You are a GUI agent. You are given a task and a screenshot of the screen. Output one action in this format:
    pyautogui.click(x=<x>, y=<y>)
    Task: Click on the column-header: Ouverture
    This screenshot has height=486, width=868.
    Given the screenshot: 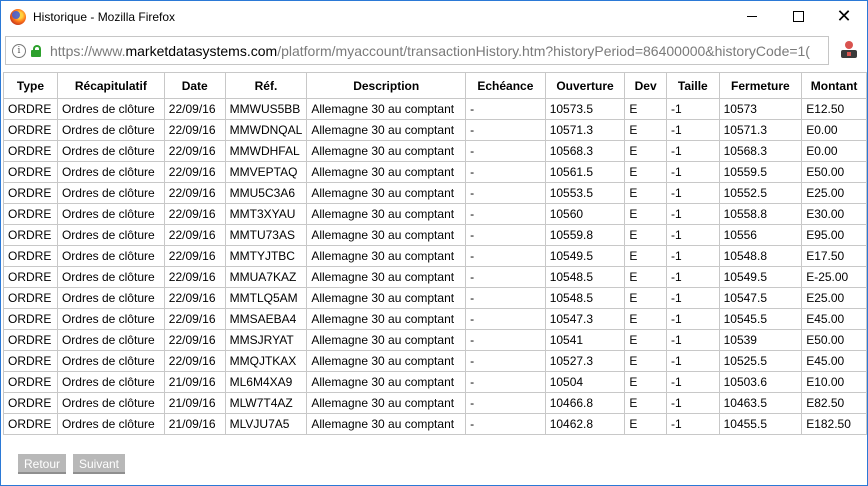 What is the action you would take?
    pyautogui.click(x=585, y=85)
    